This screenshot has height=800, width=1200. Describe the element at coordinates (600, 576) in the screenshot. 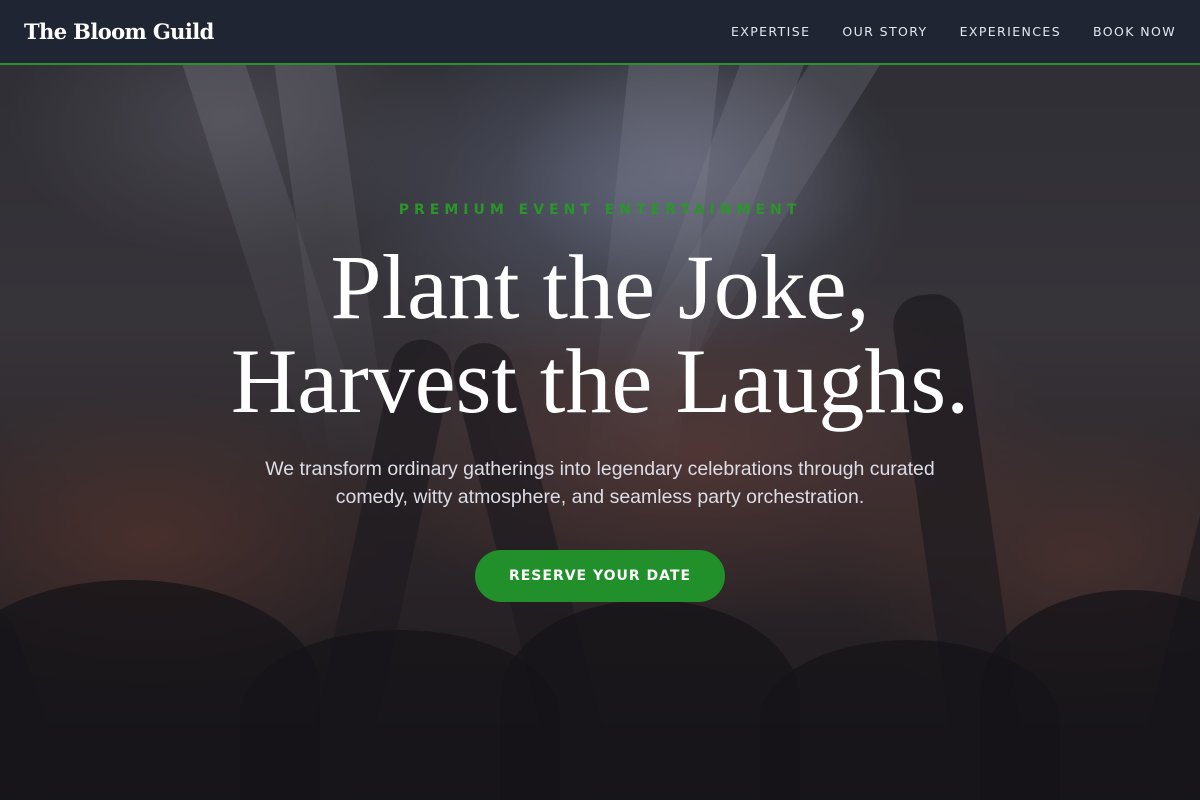

I see `reserve-date-button: RESERVE YOUR DATE` at that location.